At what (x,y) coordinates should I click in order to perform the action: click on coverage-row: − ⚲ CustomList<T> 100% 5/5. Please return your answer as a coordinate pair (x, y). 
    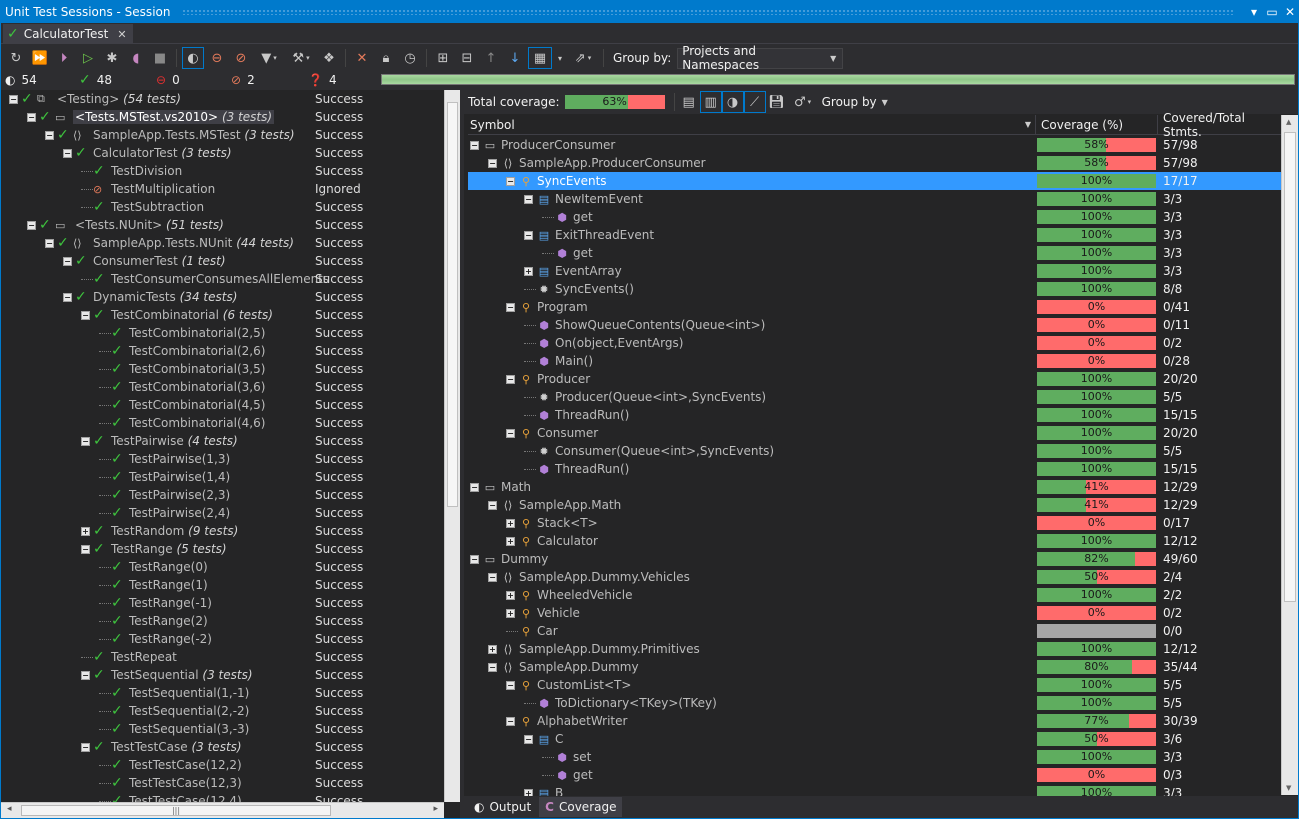
    Looking at the image, I should click on (874, 685).